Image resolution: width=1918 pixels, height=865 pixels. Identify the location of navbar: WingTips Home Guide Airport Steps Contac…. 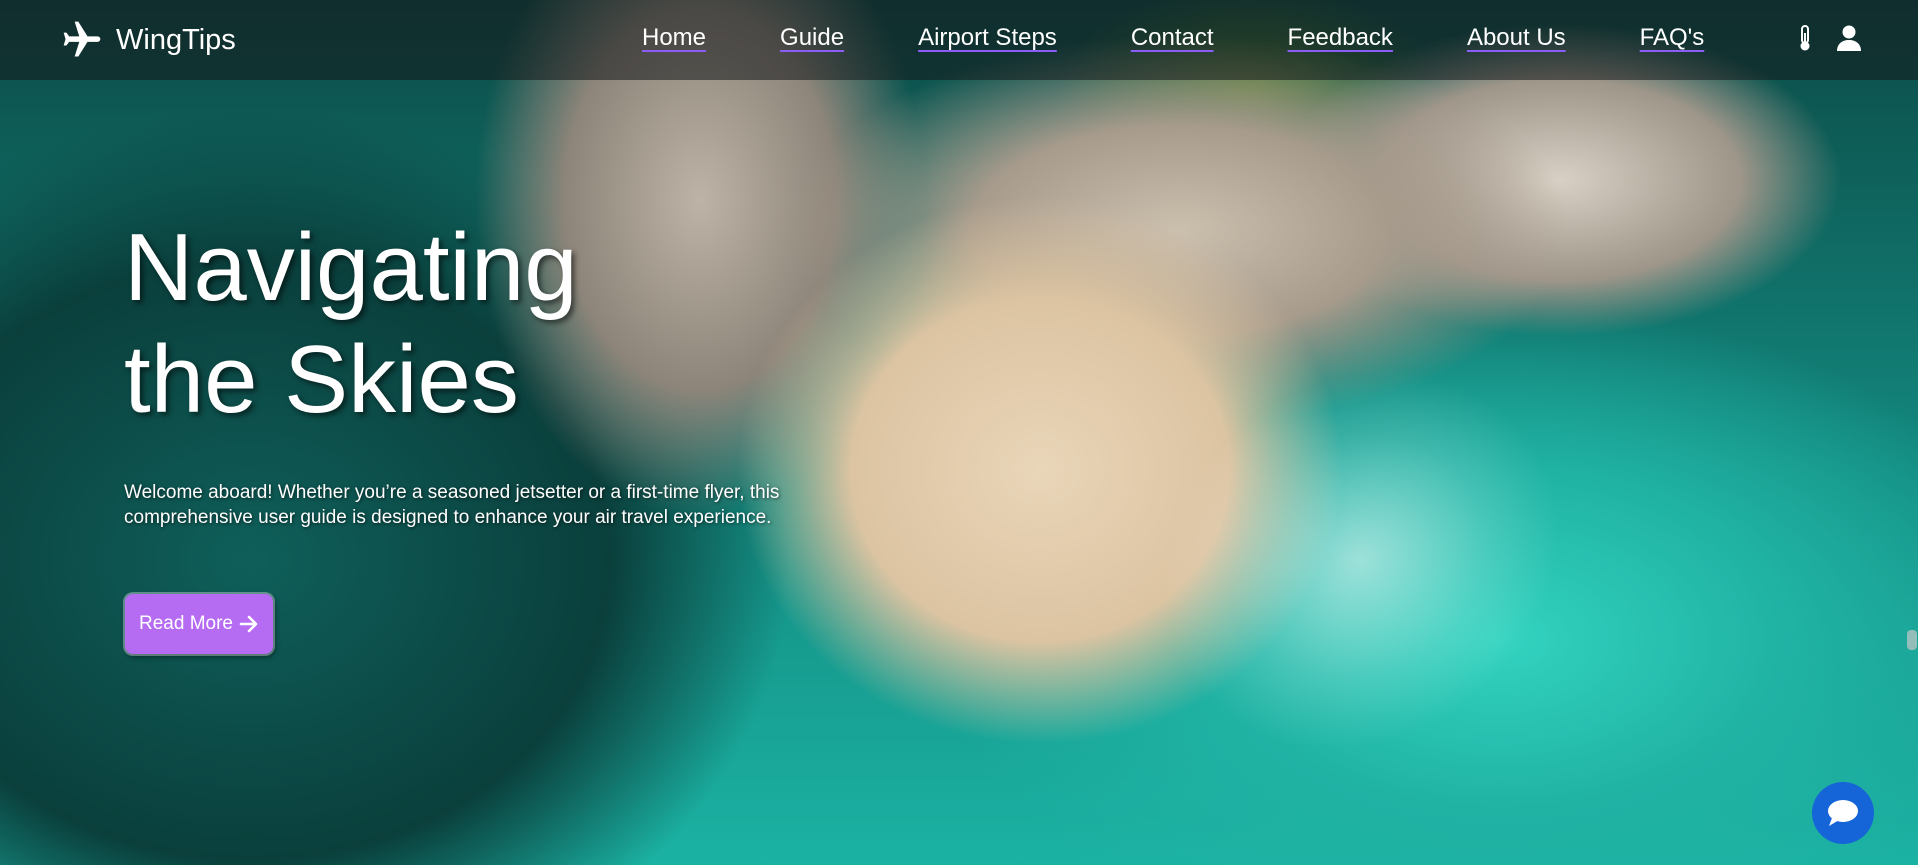
(959, 40).